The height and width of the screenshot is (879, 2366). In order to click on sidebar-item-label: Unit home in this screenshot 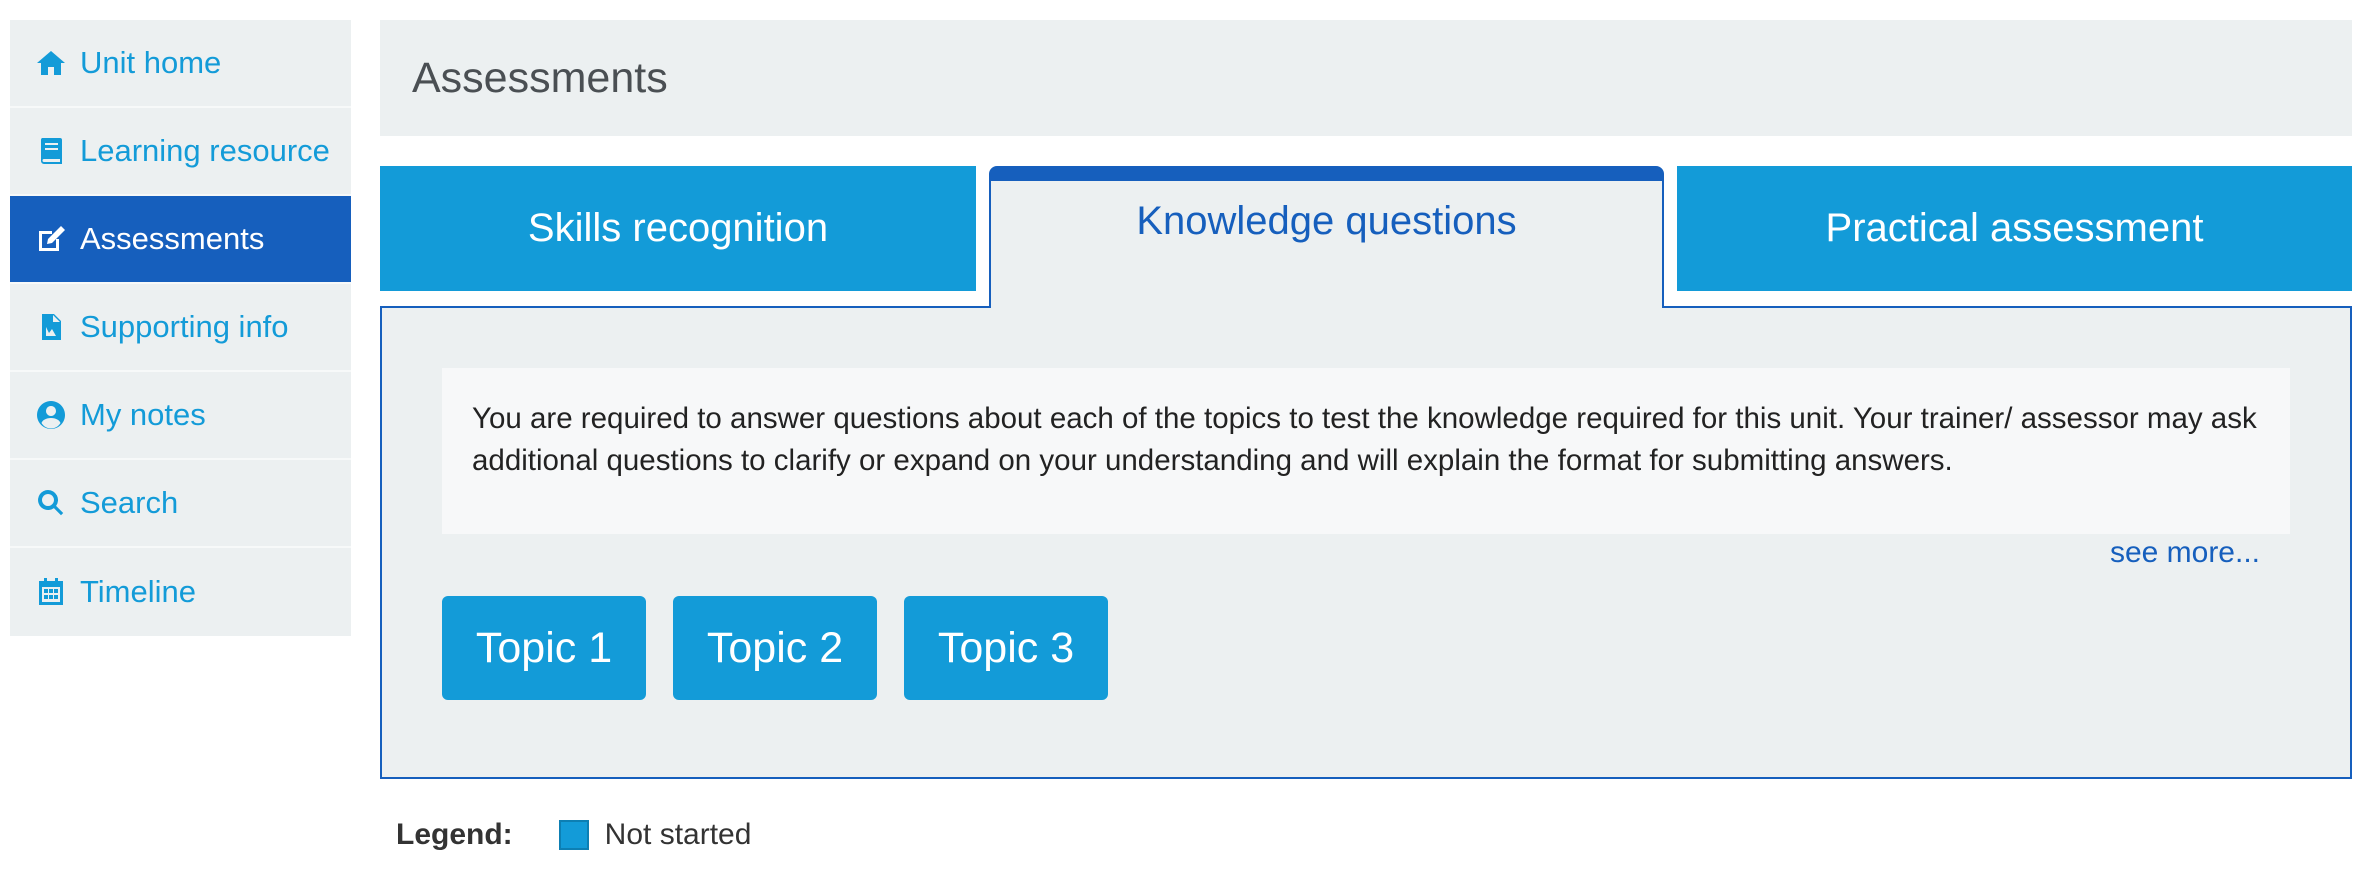, I will do `click(151, 62)`.